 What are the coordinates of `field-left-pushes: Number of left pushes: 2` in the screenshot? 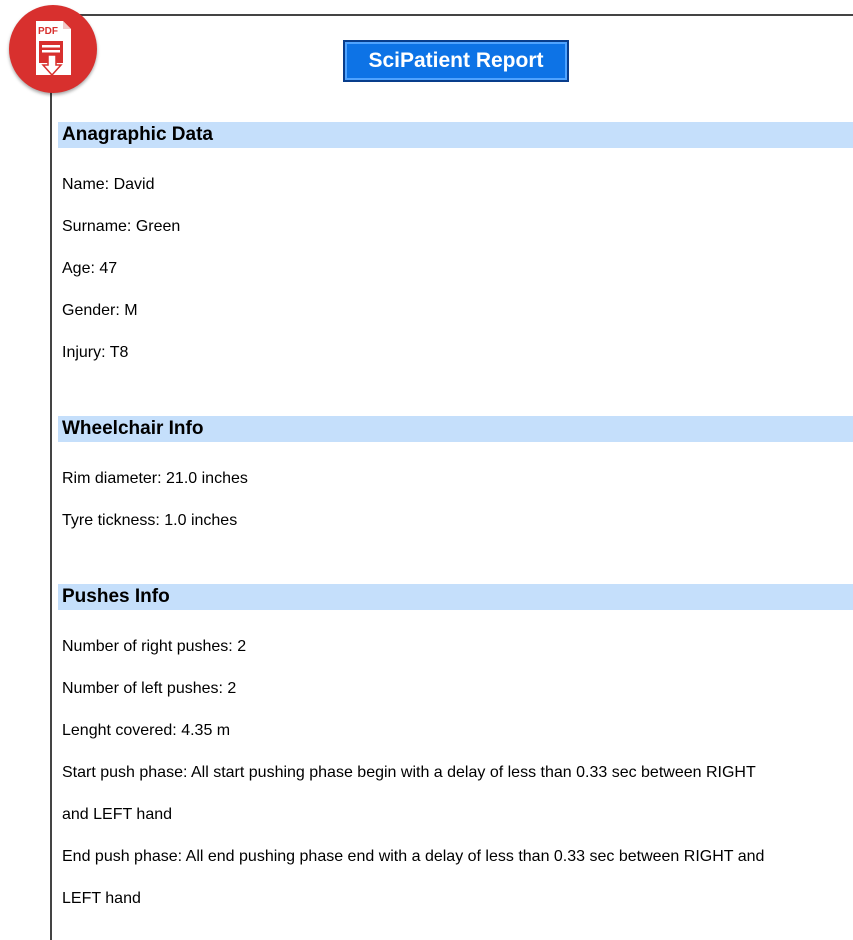 It's located at (149, 688).